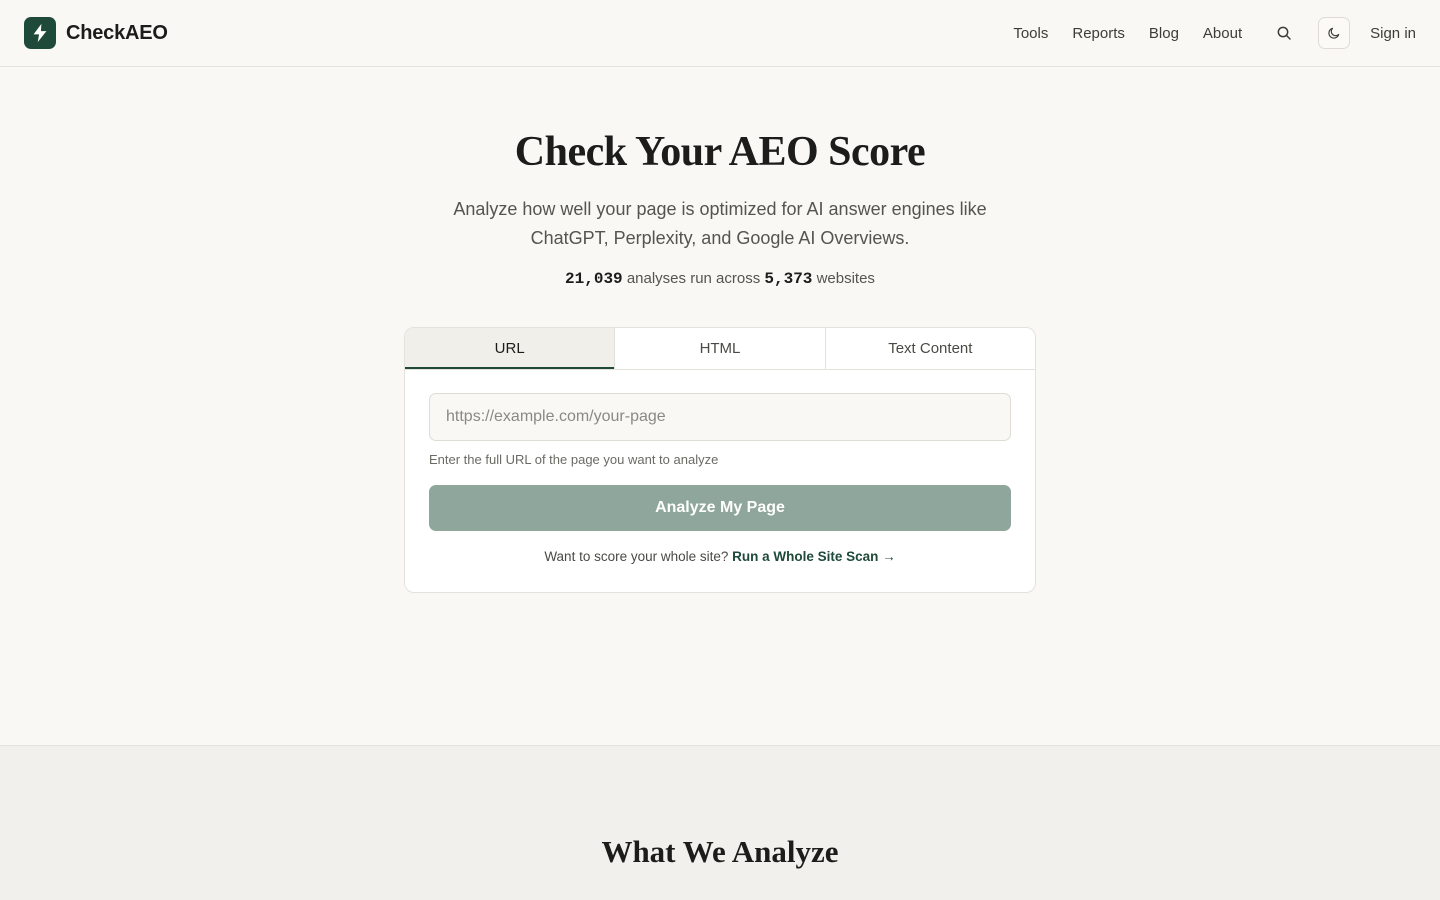  Describe the element at coordinates (117, 32) in the screenshot. I see `brand-name: CheckAEO` at that location.